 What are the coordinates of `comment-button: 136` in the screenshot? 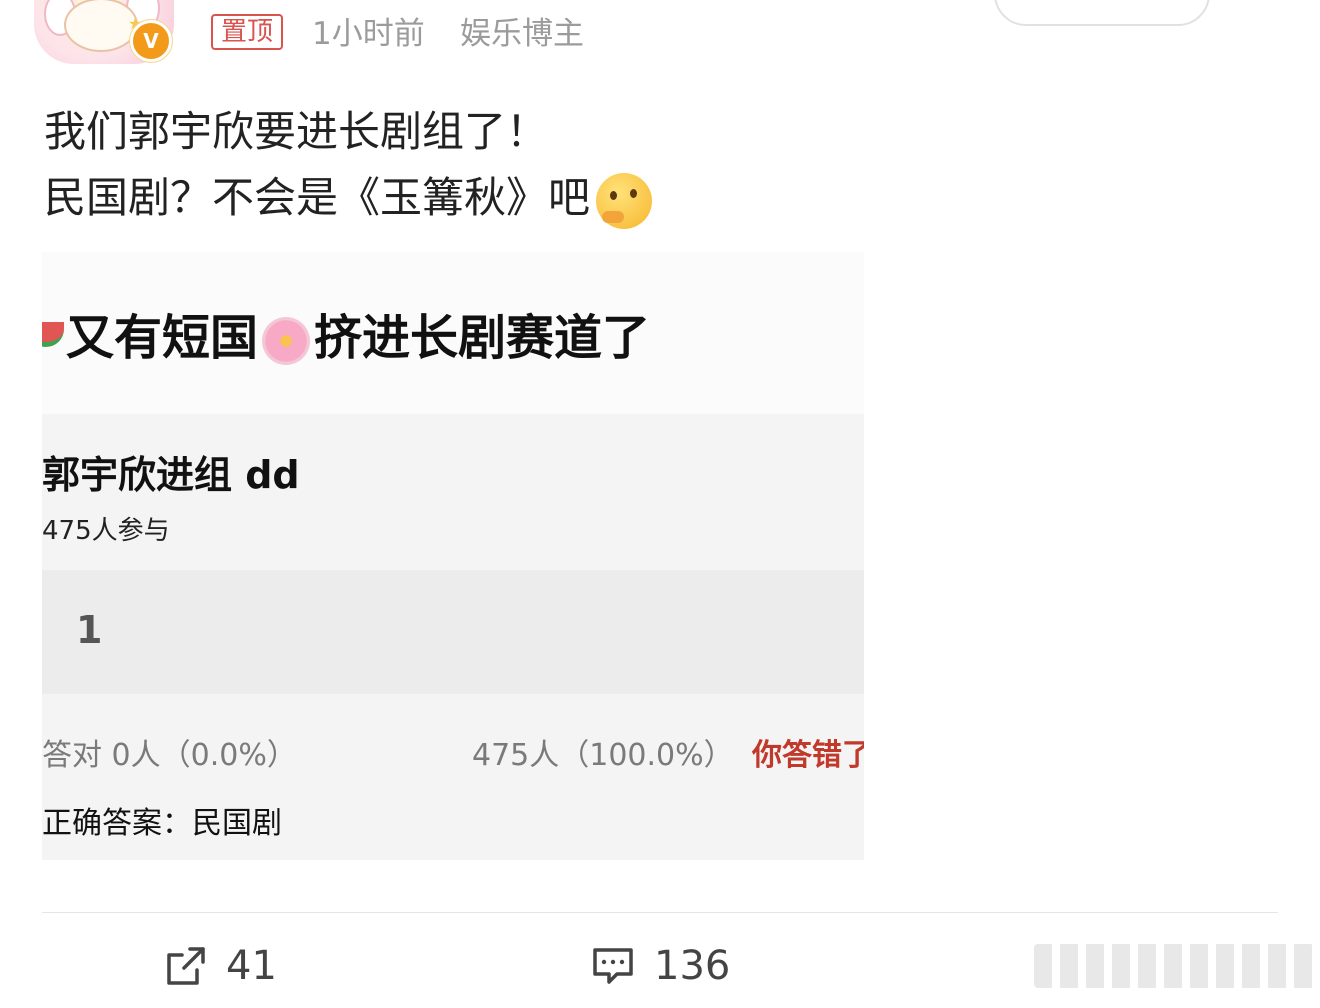 It's located at (660, 966).